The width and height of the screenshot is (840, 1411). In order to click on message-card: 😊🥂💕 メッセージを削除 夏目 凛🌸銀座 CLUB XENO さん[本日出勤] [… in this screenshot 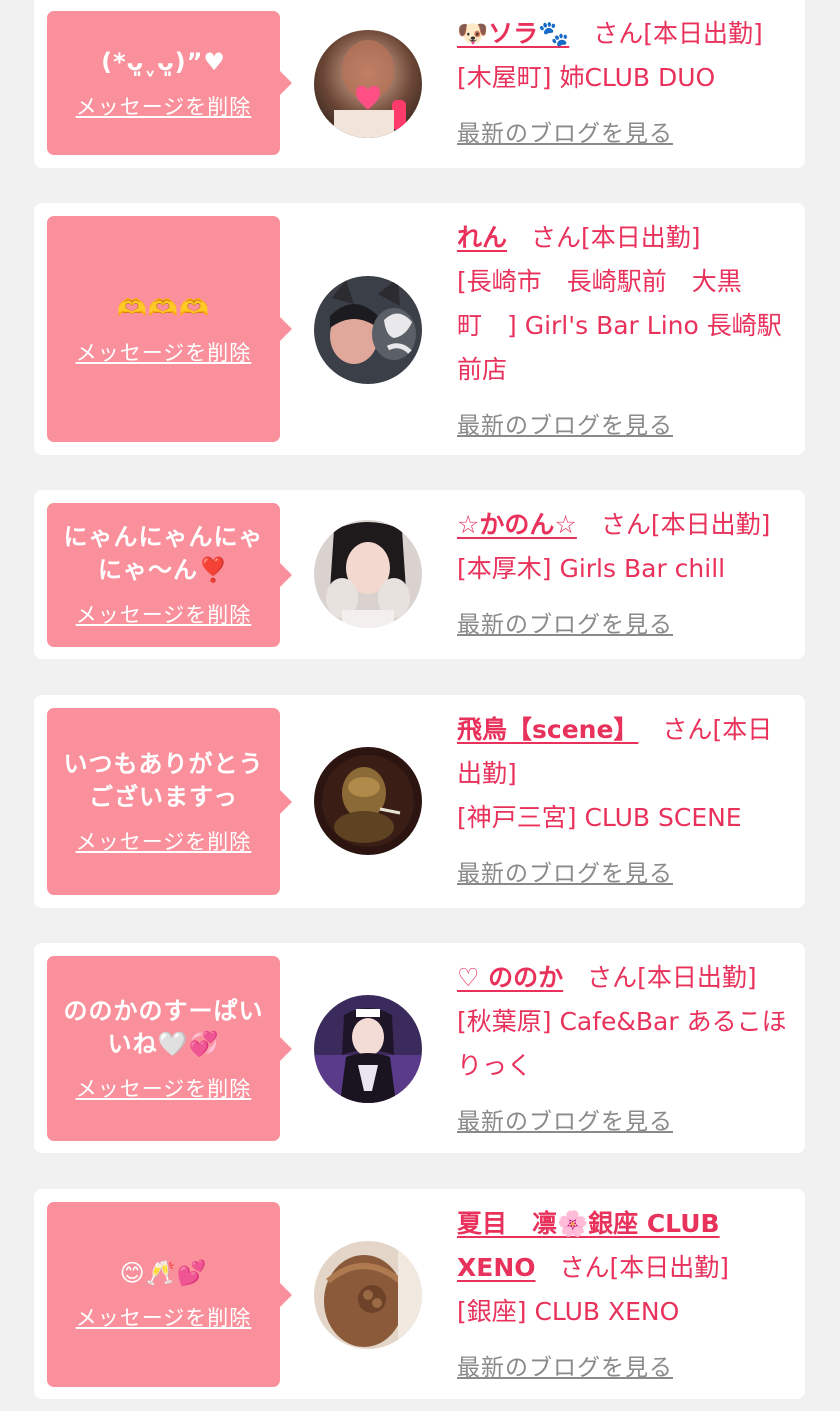, I will do `click(419, 1294)`.